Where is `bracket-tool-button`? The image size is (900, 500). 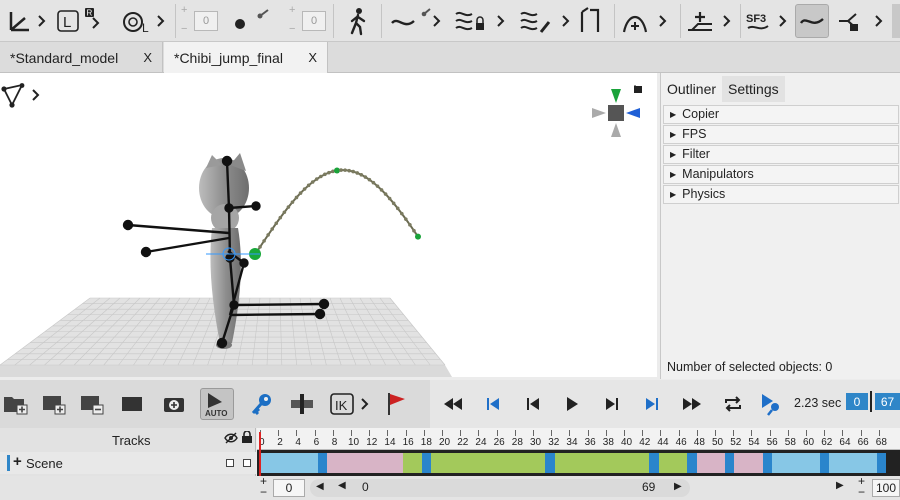 bracket-tool-button is located at coordinates (591, 21).